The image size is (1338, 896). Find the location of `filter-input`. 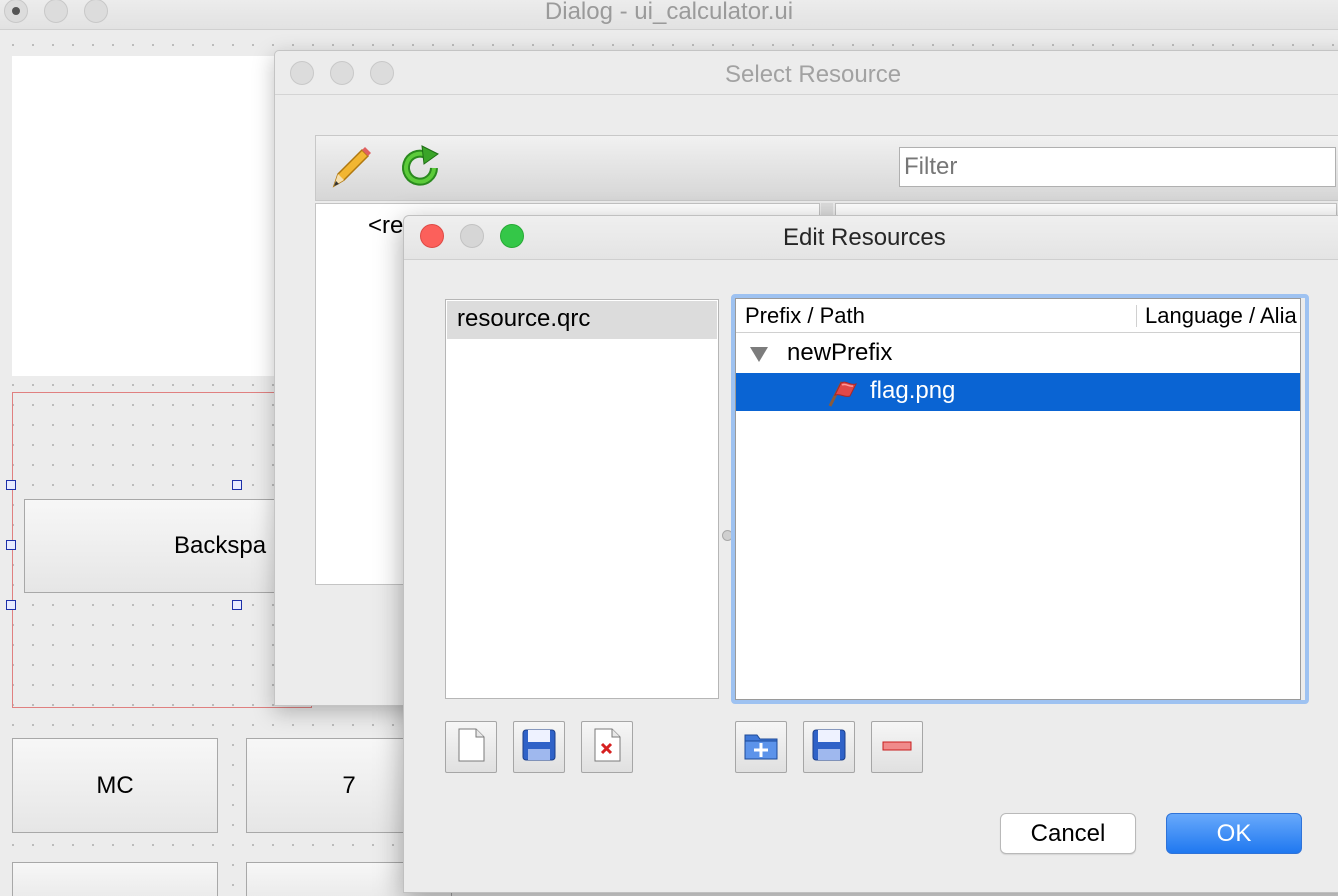

filter-input is located at coordinates (1117, 167).